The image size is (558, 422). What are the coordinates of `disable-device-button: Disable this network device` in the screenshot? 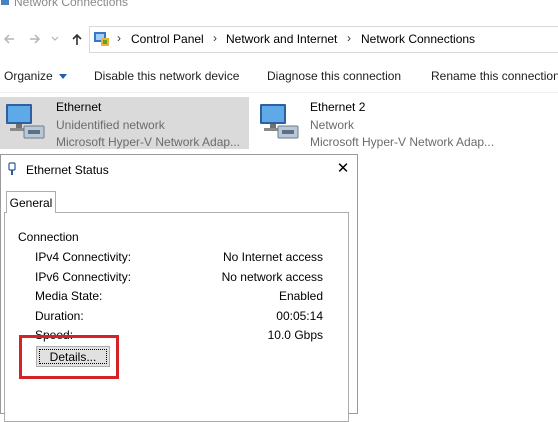 It's located at (166, 76).